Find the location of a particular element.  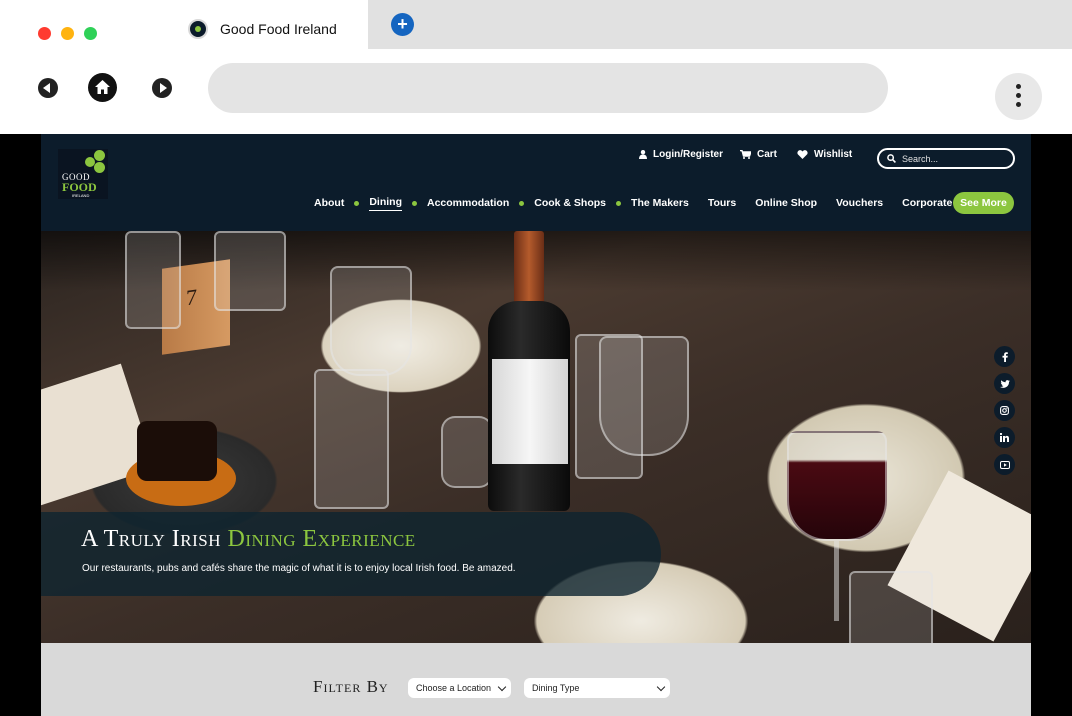

nav-item-about: About is located at coordinates (329, 203).